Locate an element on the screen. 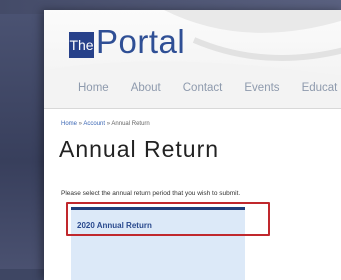  breadcrumb-current: Annual Return is located at coordinates (130, 124).